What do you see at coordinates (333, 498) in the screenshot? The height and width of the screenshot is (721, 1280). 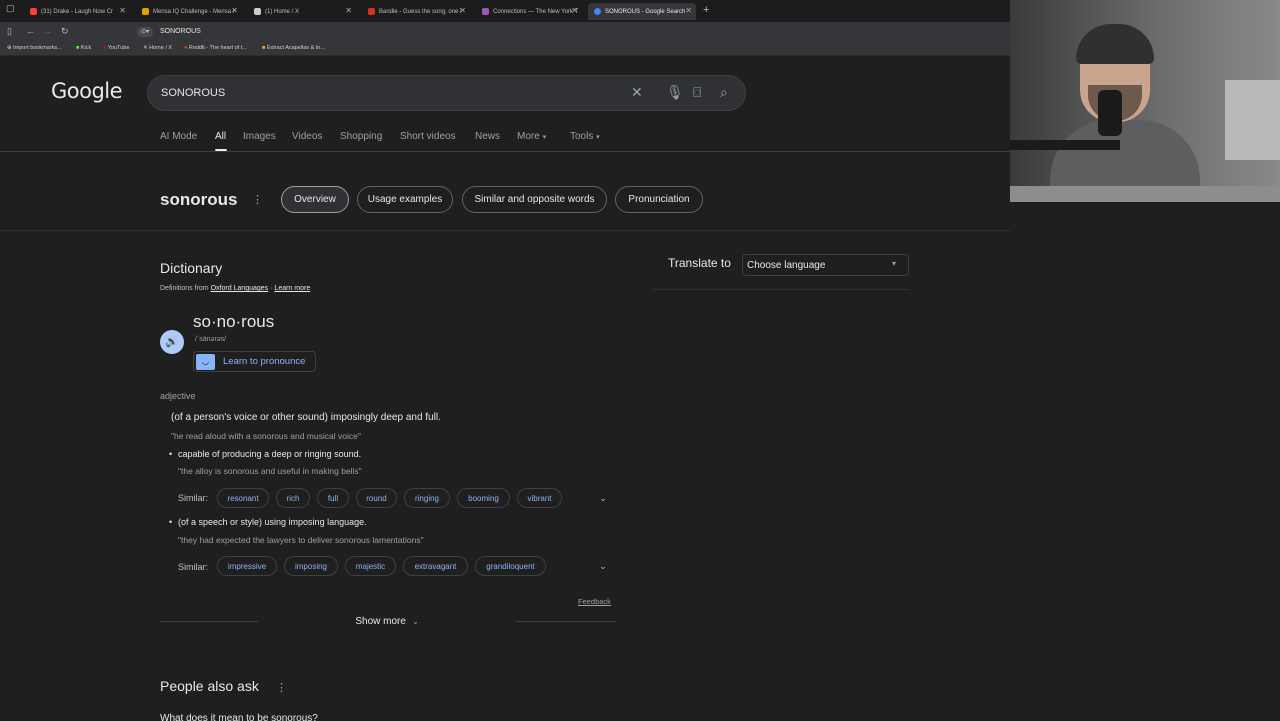 I see `similar-word-chip: full` at bounding box center [333, 498].